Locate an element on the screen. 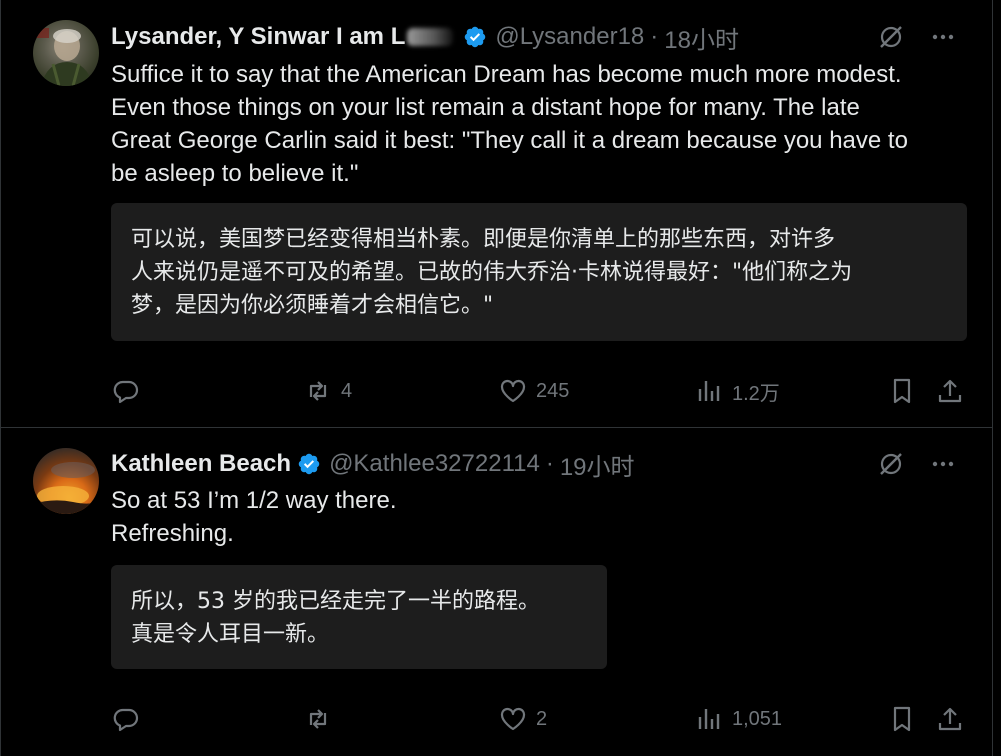 This screenshot has width=1001, height=756. repost-button is located at coordinates (322, 719).